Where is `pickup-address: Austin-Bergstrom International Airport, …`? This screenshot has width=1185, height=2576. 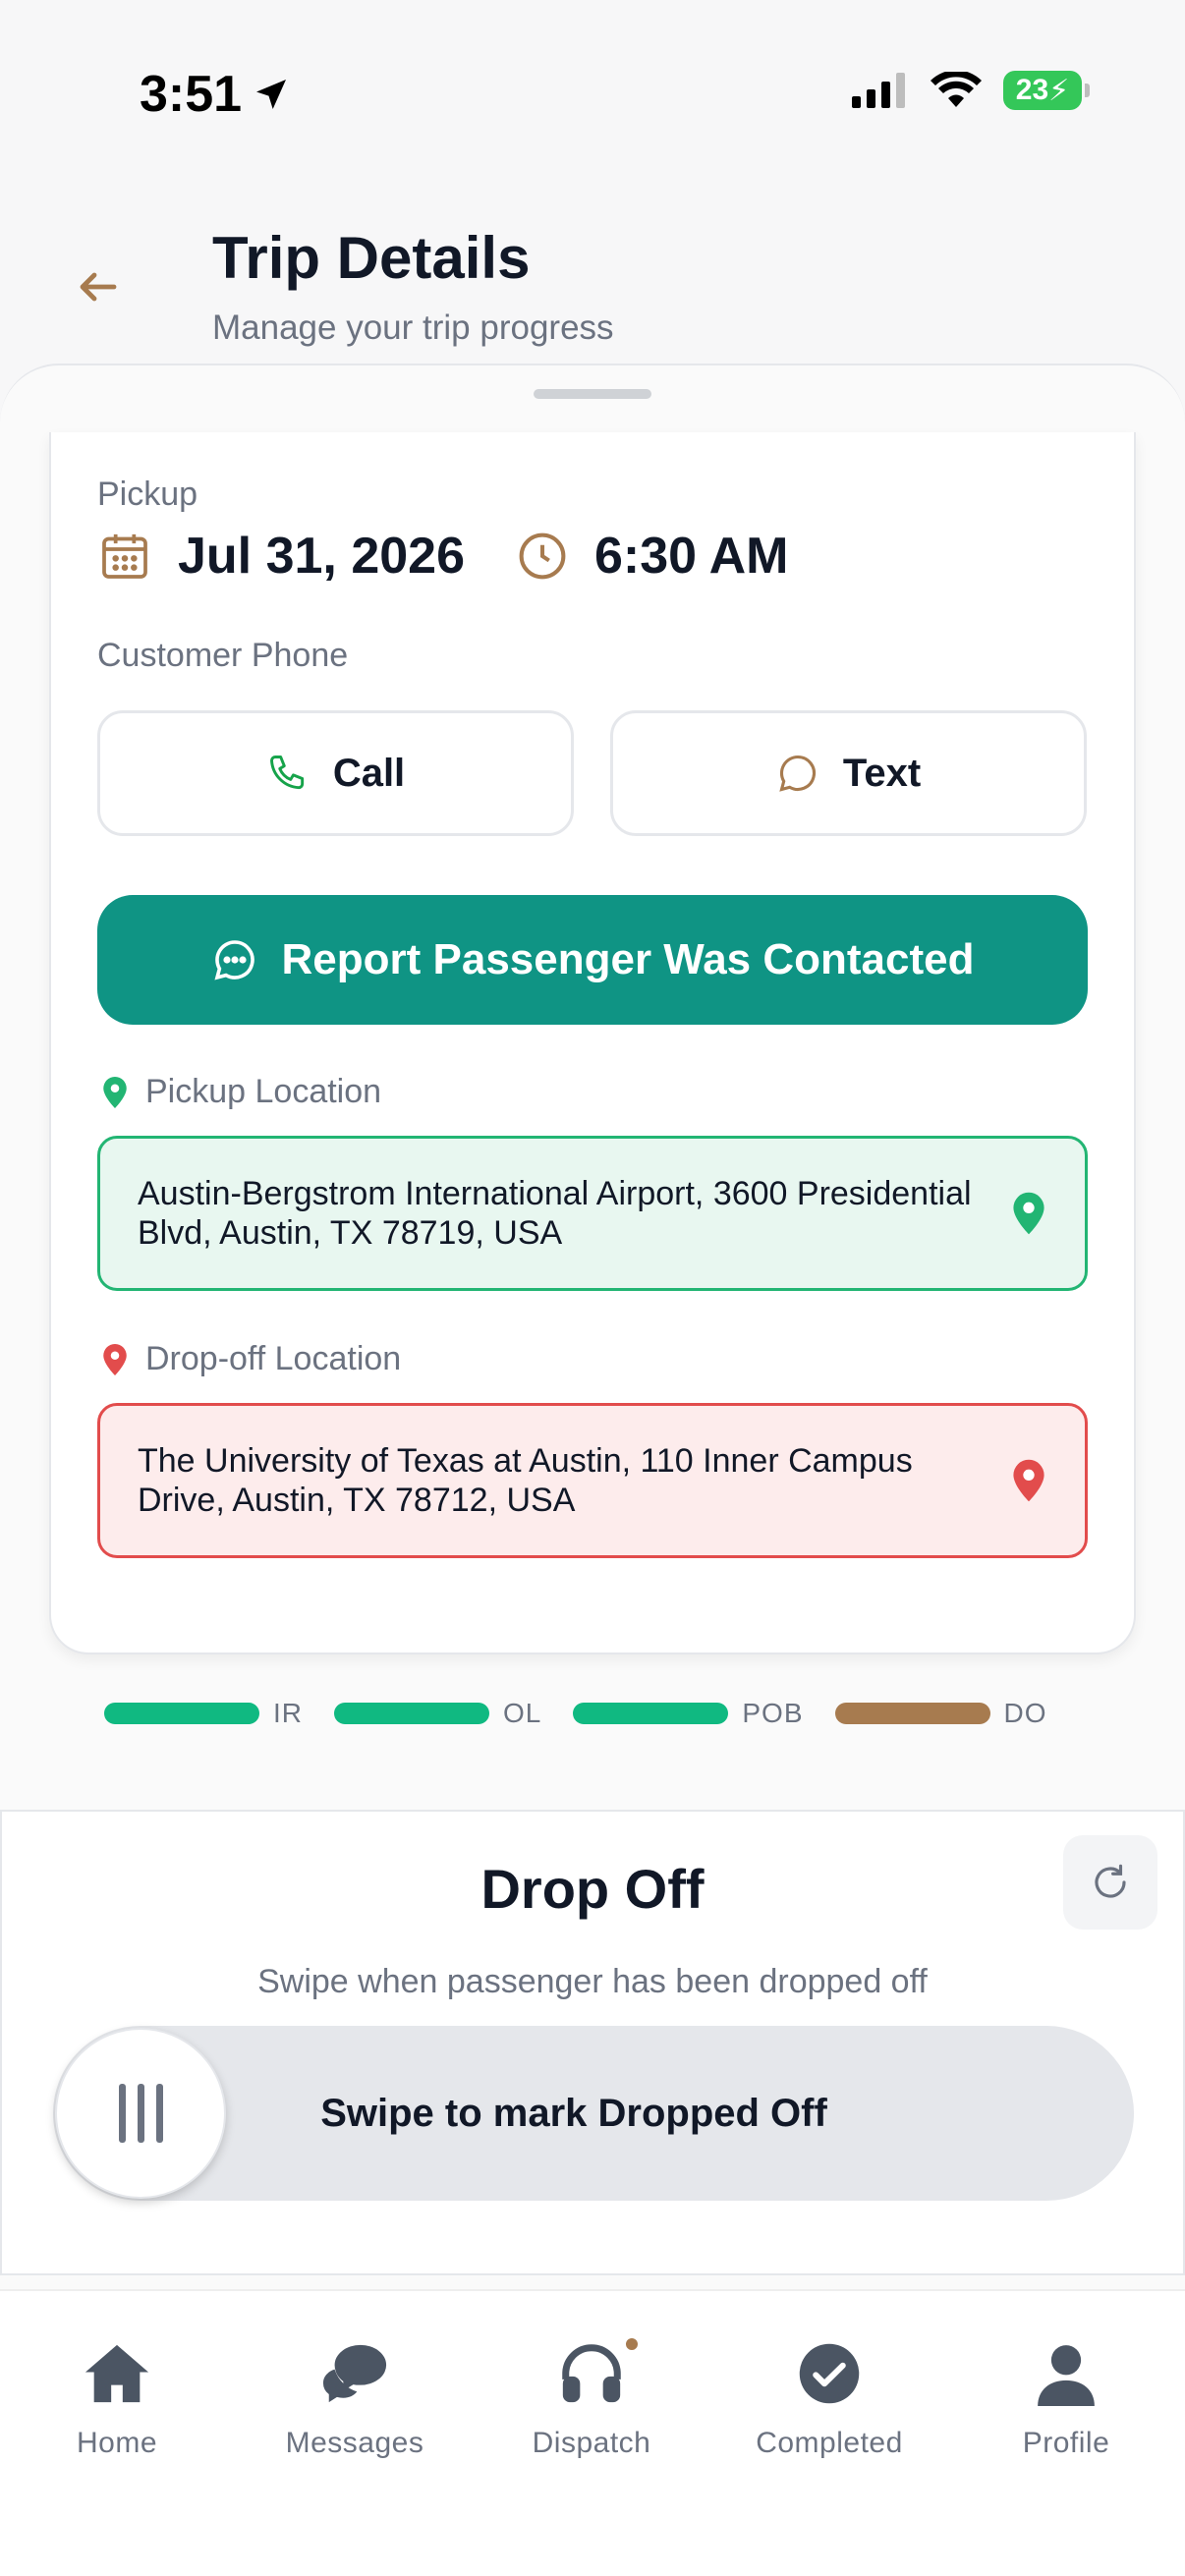 pickup-address: Austin-Bergstrom International Airport, … is located at coordinates (555, 1213).